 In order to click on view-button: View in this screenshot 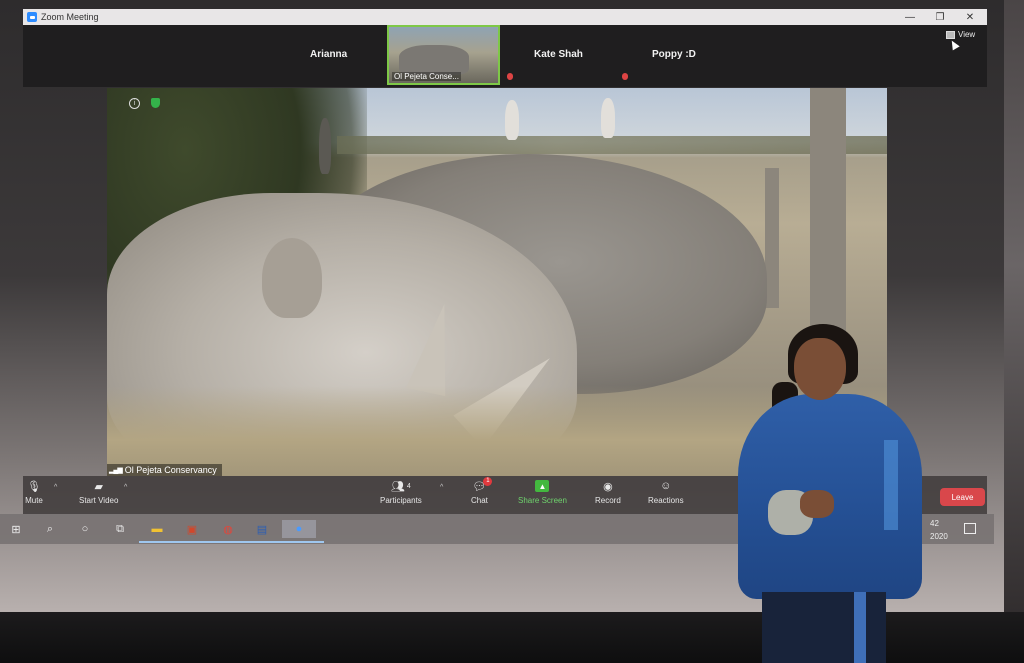, I will do `click(960, 34)`.